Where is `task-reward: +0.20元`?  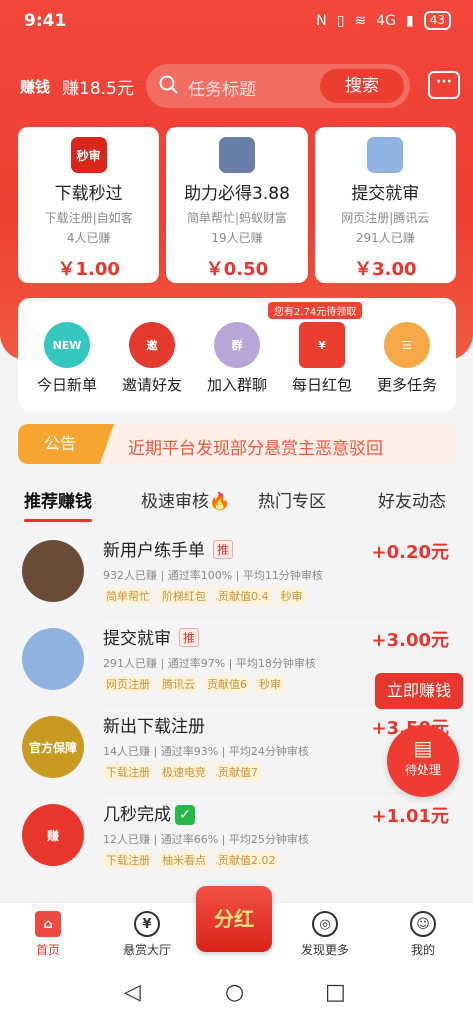 task-reward: +0.20元 is located at coordinates (410, 552).